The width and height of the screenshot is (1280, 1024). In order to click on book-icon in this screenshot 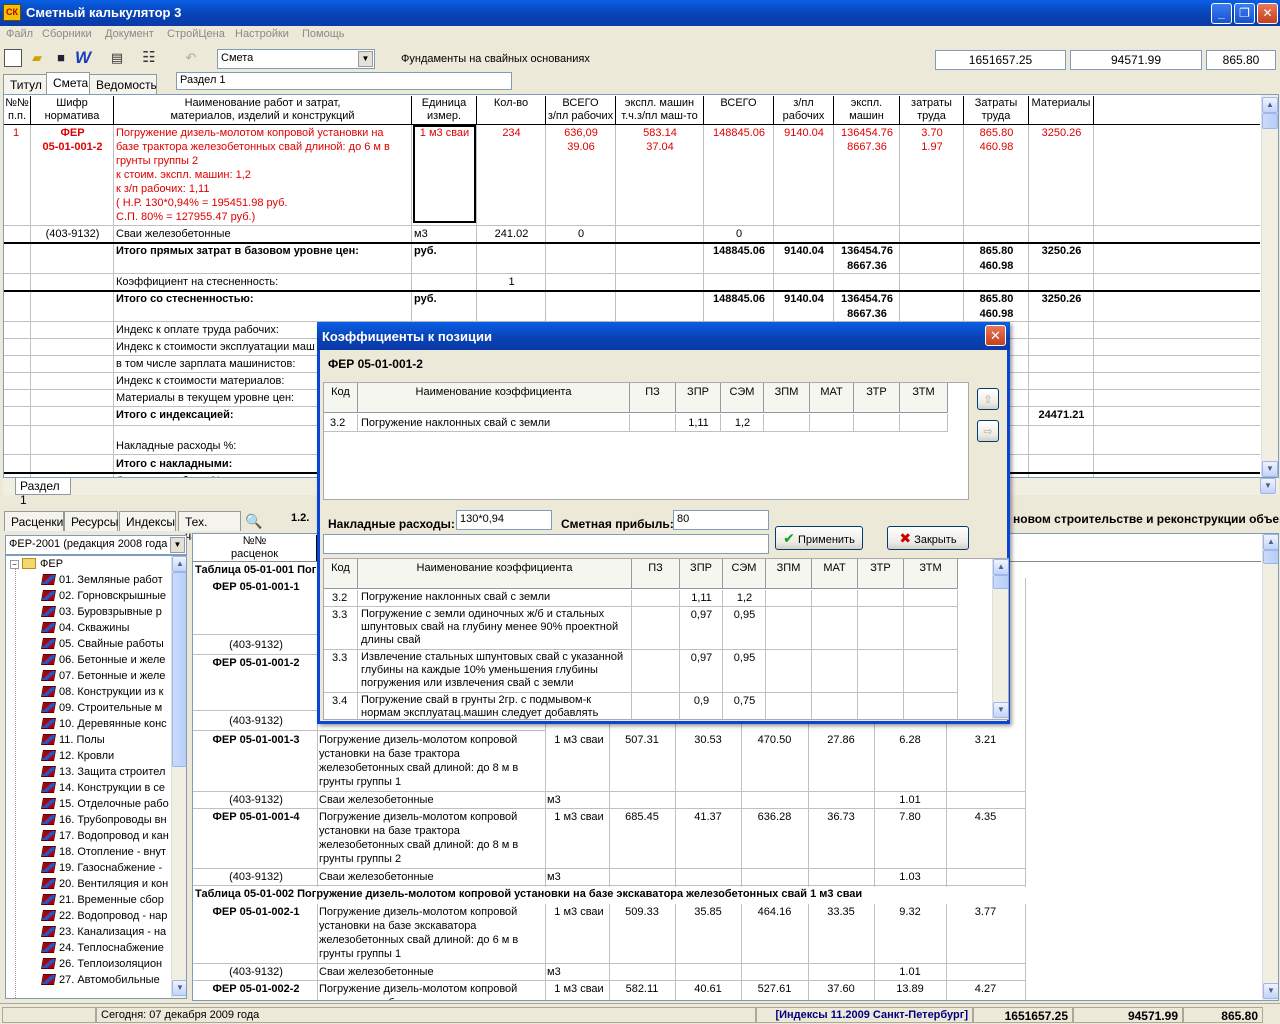, I will do `click(48, 771)`.